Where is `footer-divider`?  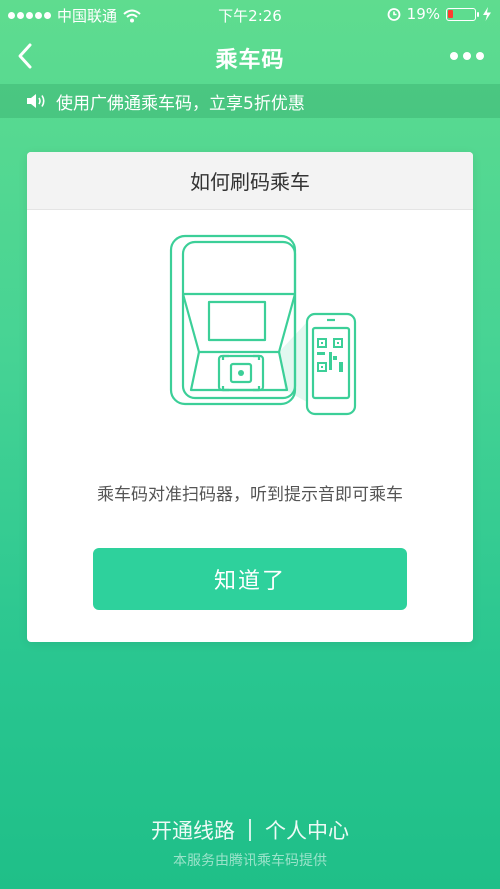
footer-divider is located at coordinates (250, 830).